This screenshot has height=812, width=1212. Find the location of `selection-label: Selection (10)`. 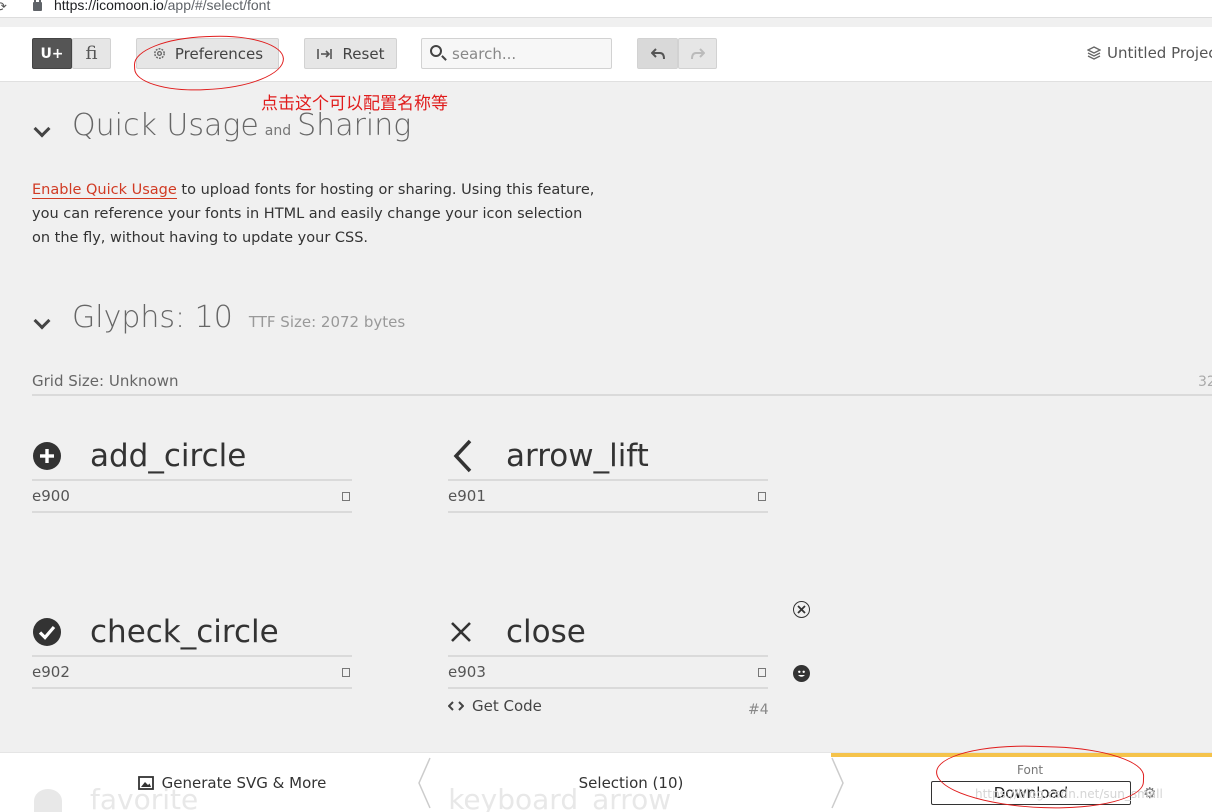

selection-label: Selection (10) is located at coordinates (631, 783).